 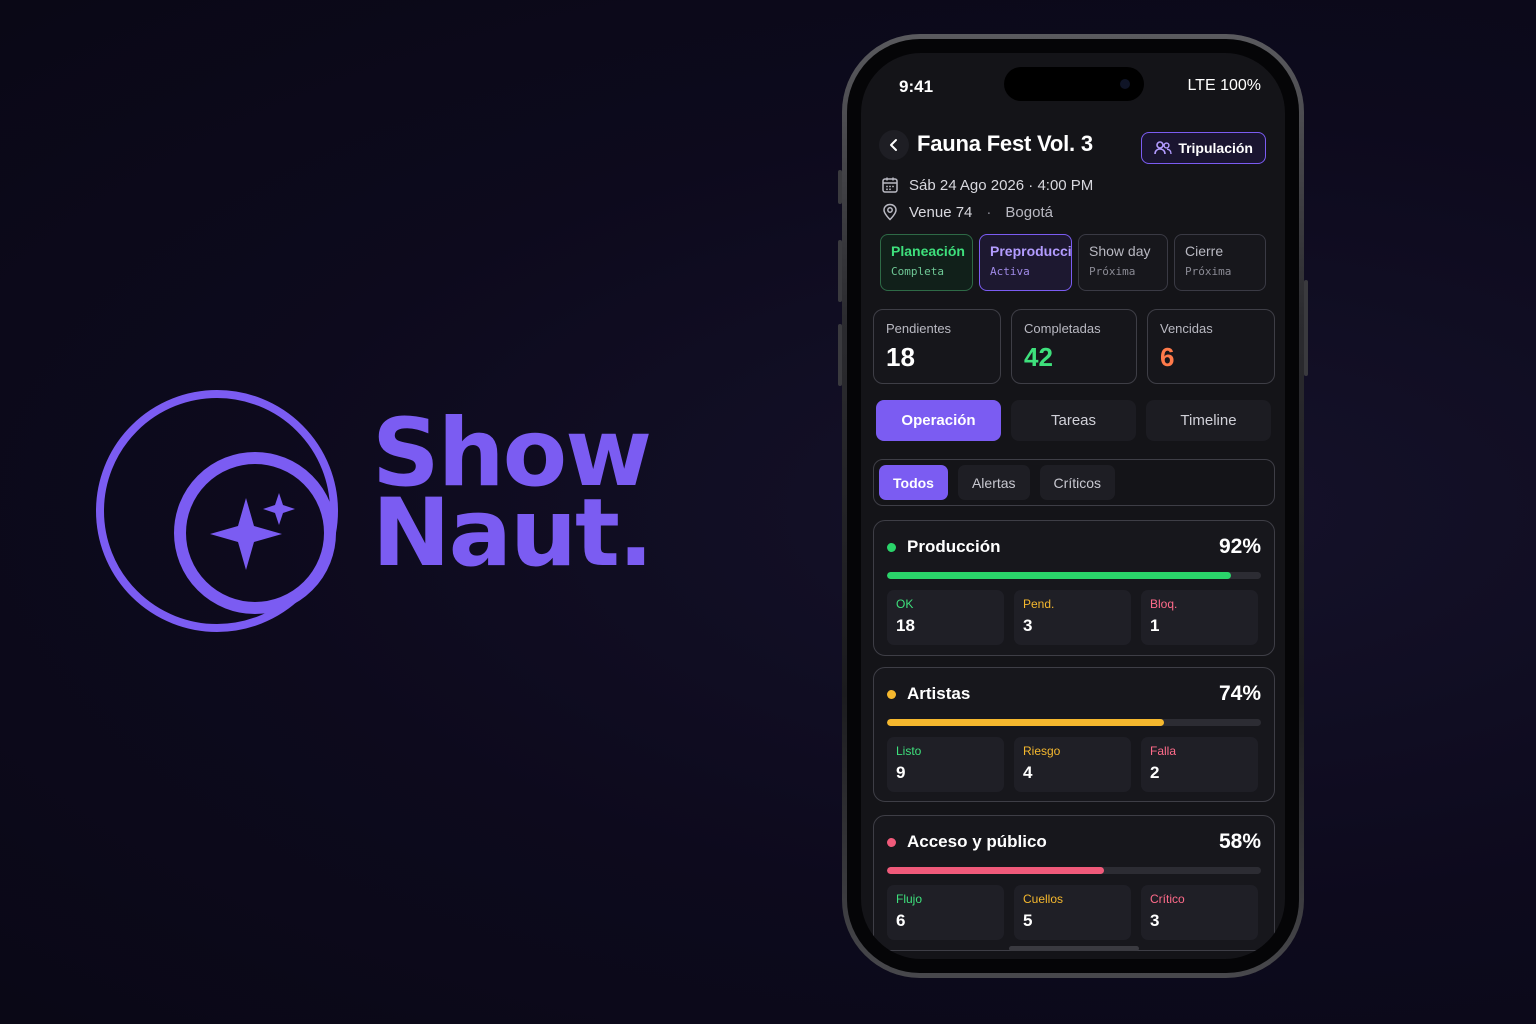 What do you see at coordinates (1005, 143) in the screenshot?
I see `page-title: Fauna Fest Vol. 3` at bounding box center [1005, 143].